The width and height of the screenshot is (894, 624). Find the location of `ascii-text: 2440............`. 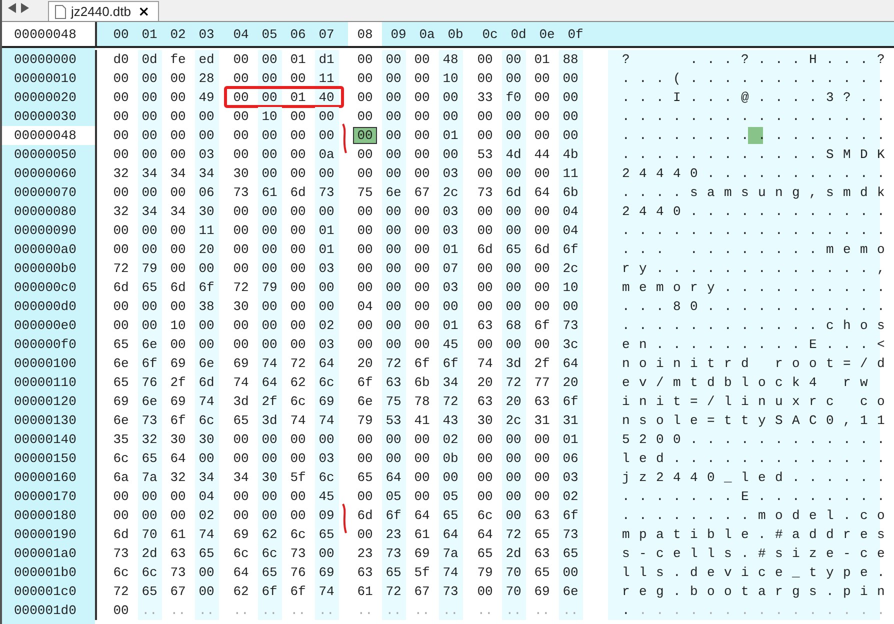

ascii-text: 2440............ is located at coordinates (757, 211).